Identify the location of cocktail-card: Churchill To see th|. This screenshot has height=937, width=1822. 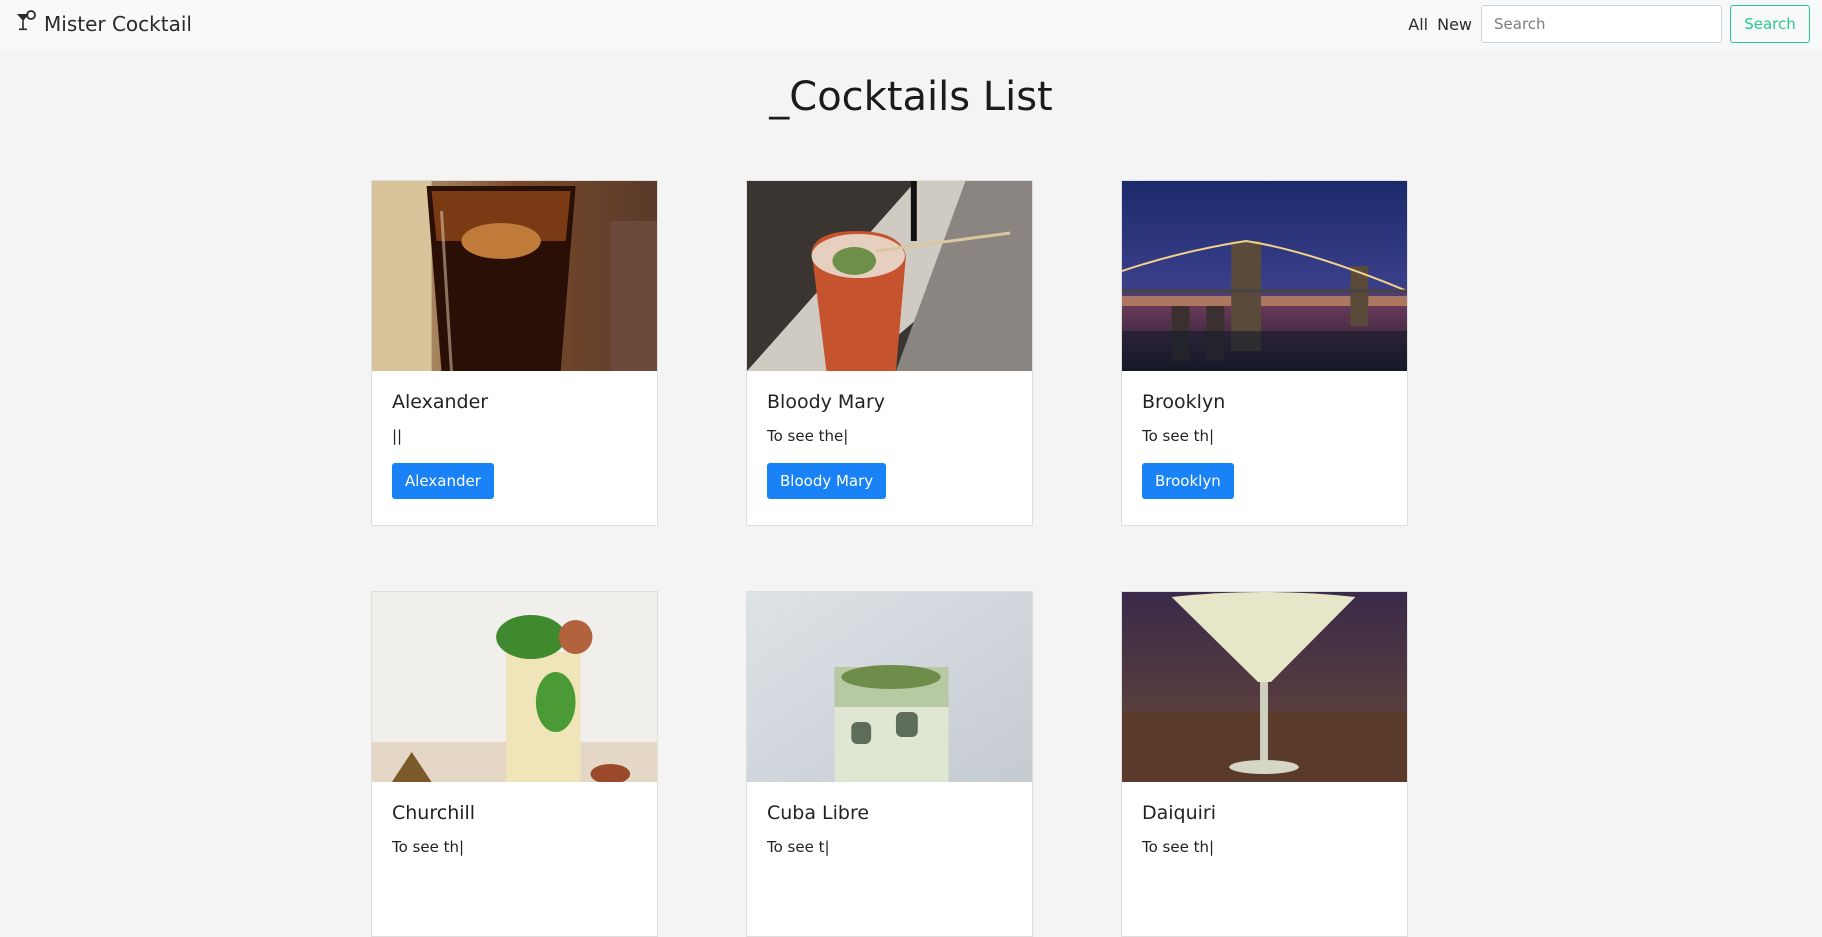
(514, 764).